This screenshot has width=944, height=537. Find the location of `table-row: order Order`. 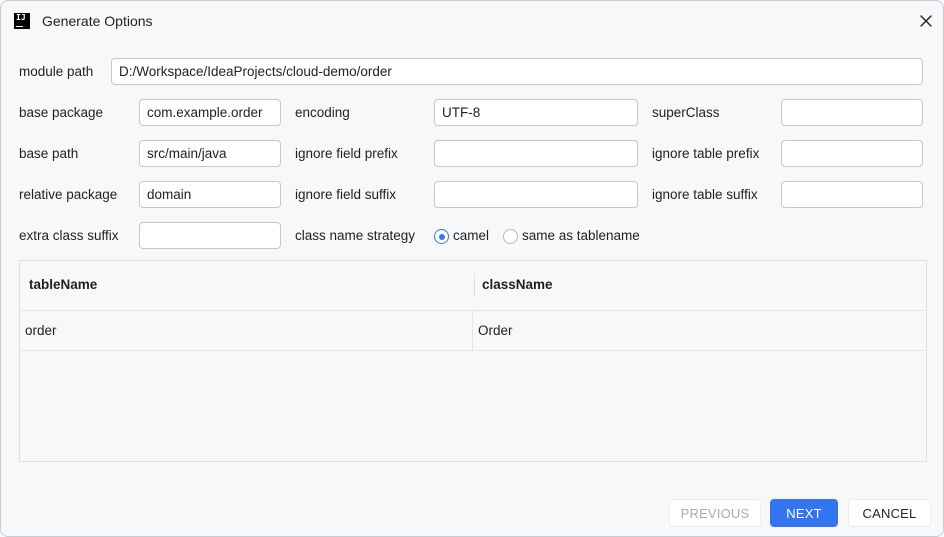

table-row: order Order is located at coordinates (473, 331).